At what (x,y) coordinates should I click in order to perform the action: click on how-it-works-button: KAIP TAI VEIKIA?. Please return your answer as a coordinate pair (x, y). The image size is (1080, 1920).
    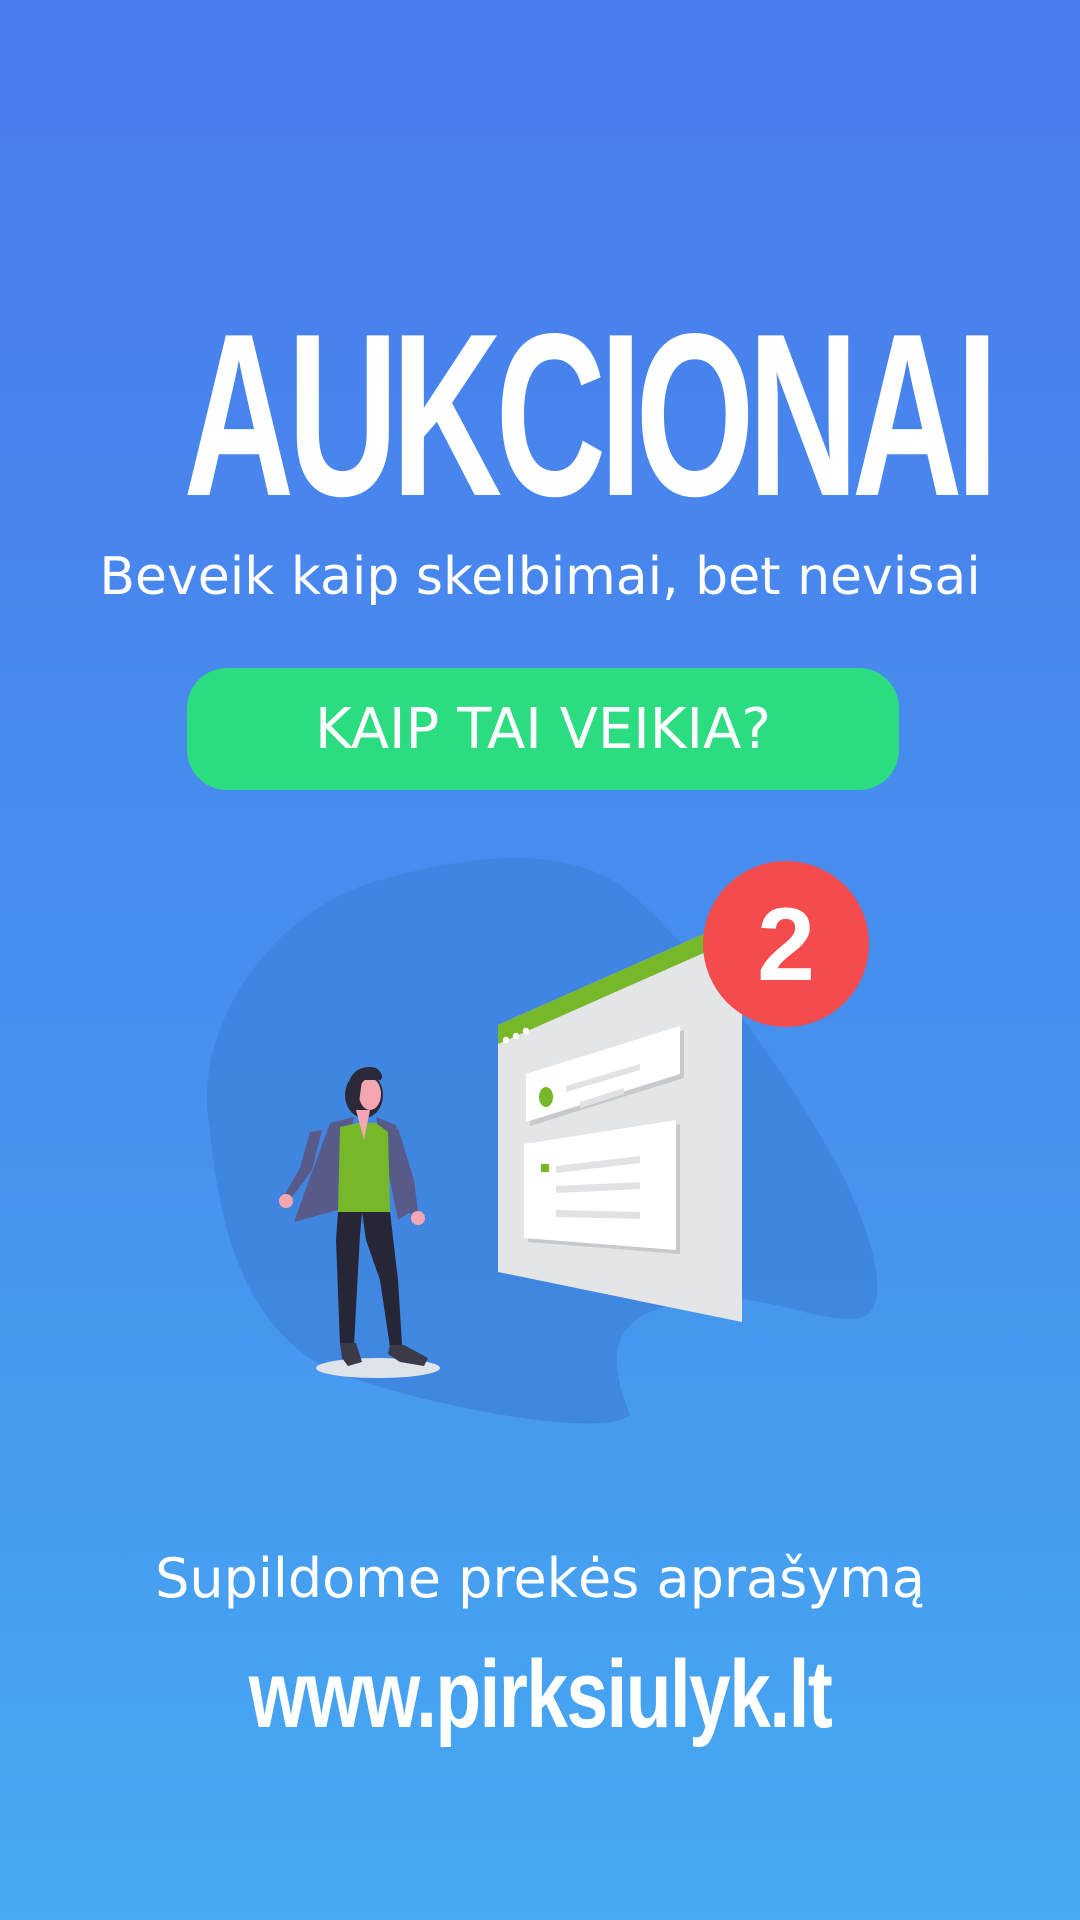
    Looking at the image, I should click on (543, 729).